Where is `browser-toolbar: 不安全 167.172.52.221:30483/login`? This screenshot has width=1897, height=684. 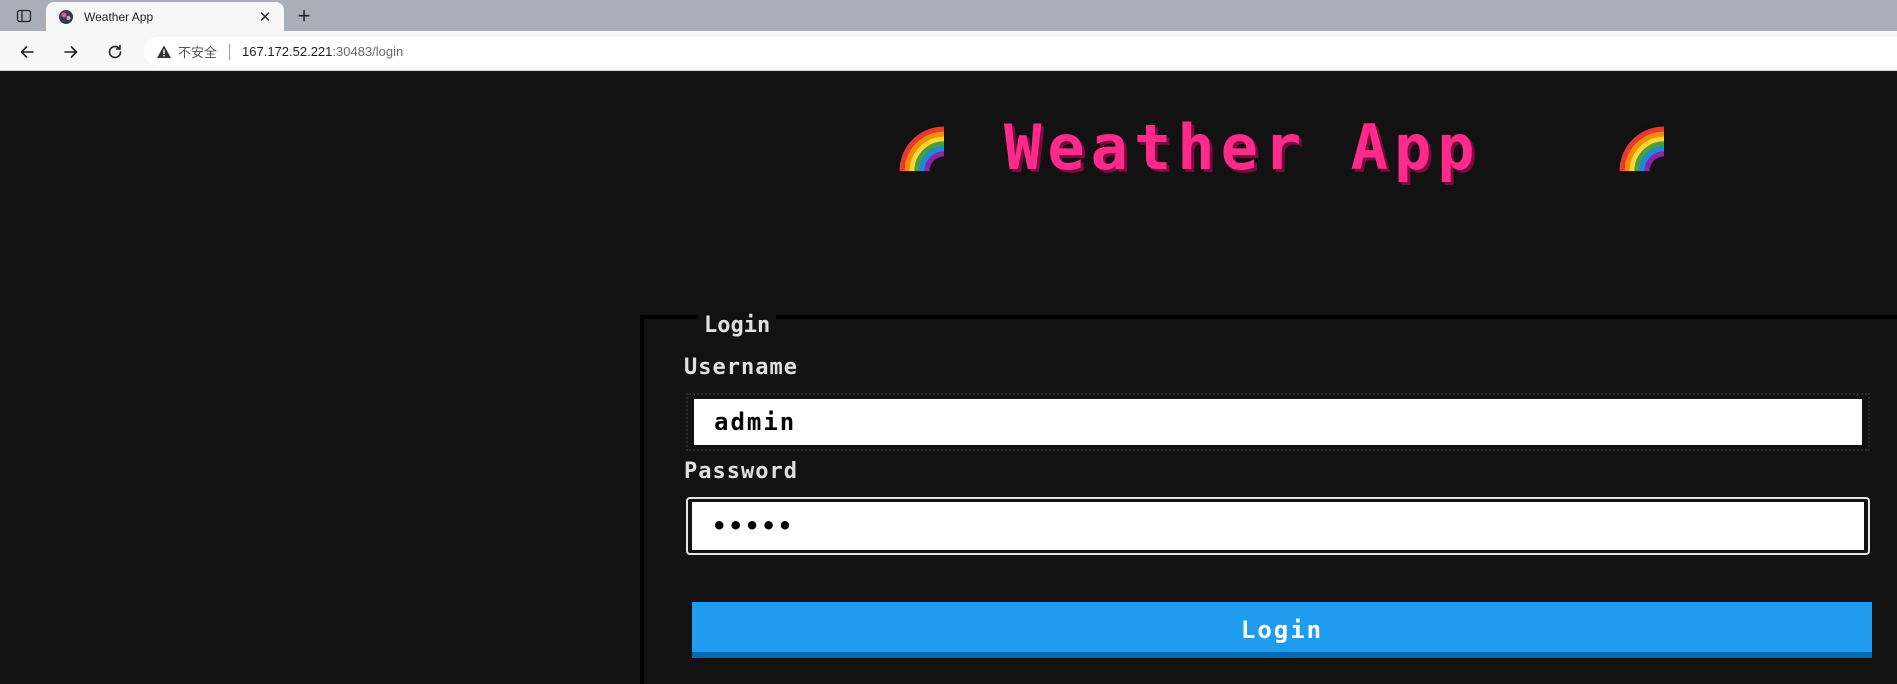
browser-toolbar: 不安全 167.172.52.221:30483/login is located at coordinates (948, 51).